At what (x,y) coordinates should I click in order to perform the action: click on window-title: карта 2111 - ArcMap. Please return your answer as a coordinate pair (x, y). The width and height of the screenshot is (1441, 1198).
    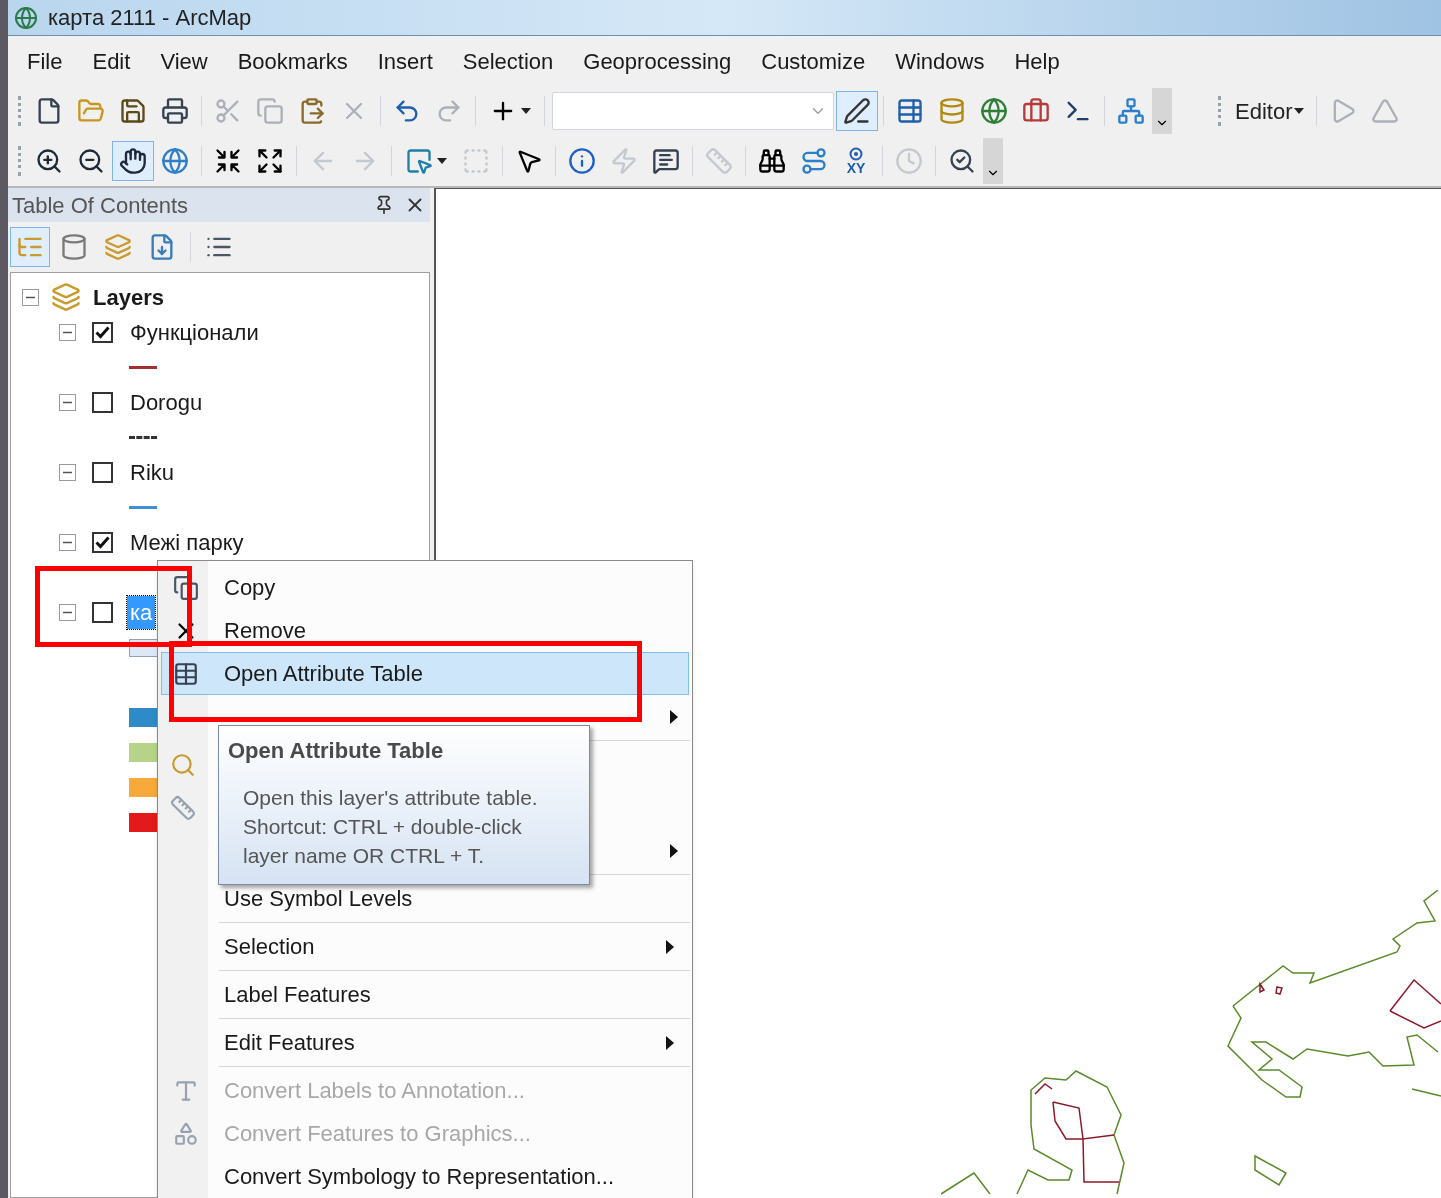
    Looking at the image, I should click on (150, 18).